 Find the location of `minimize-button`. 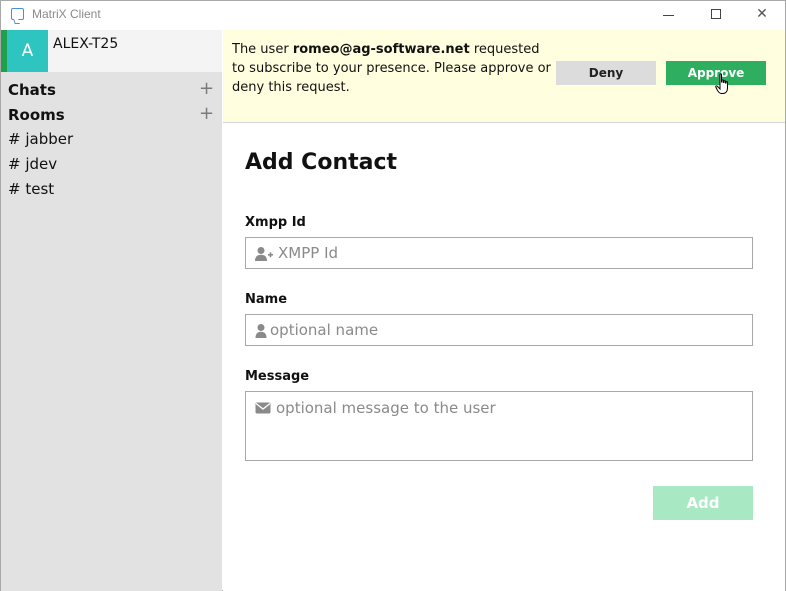

minimize-button is located at coordinates (669, 15).